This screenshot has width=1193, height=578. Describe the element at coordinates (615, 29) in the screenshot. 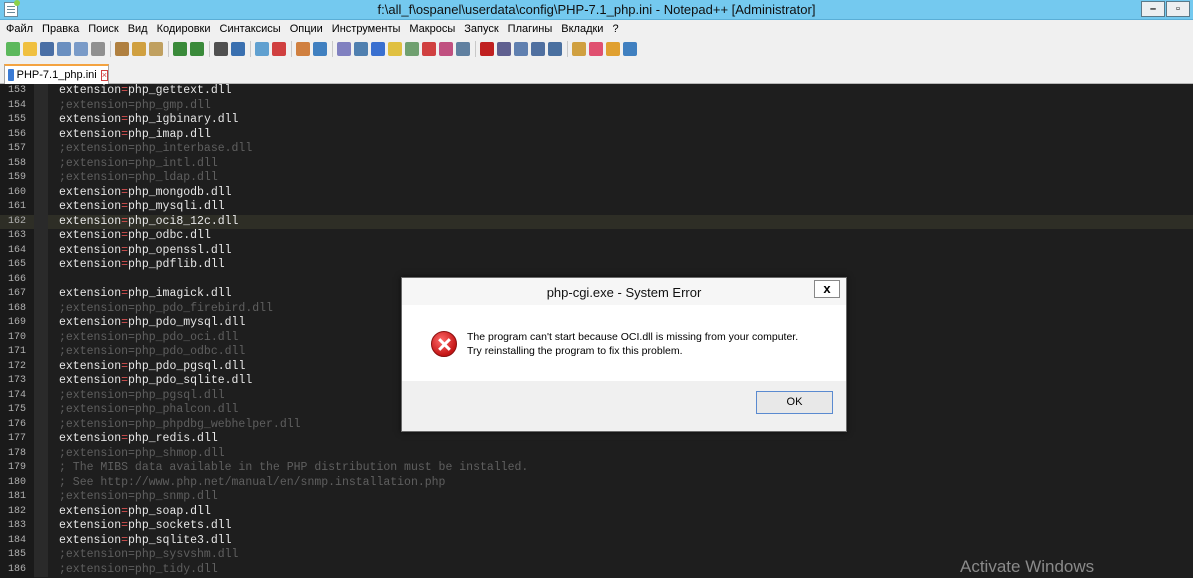

I see `menu-item: ?` at that location.